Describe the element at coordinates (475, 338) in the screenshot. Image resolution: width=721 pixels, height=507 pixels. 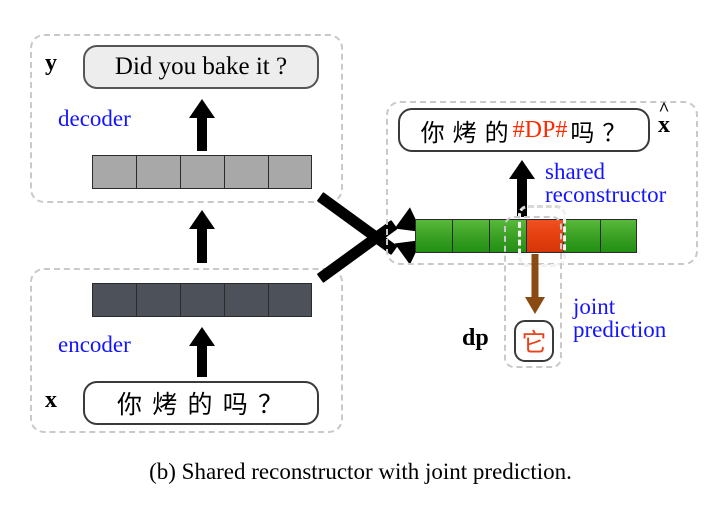
I see `dp-variable-label: dp` at that location.